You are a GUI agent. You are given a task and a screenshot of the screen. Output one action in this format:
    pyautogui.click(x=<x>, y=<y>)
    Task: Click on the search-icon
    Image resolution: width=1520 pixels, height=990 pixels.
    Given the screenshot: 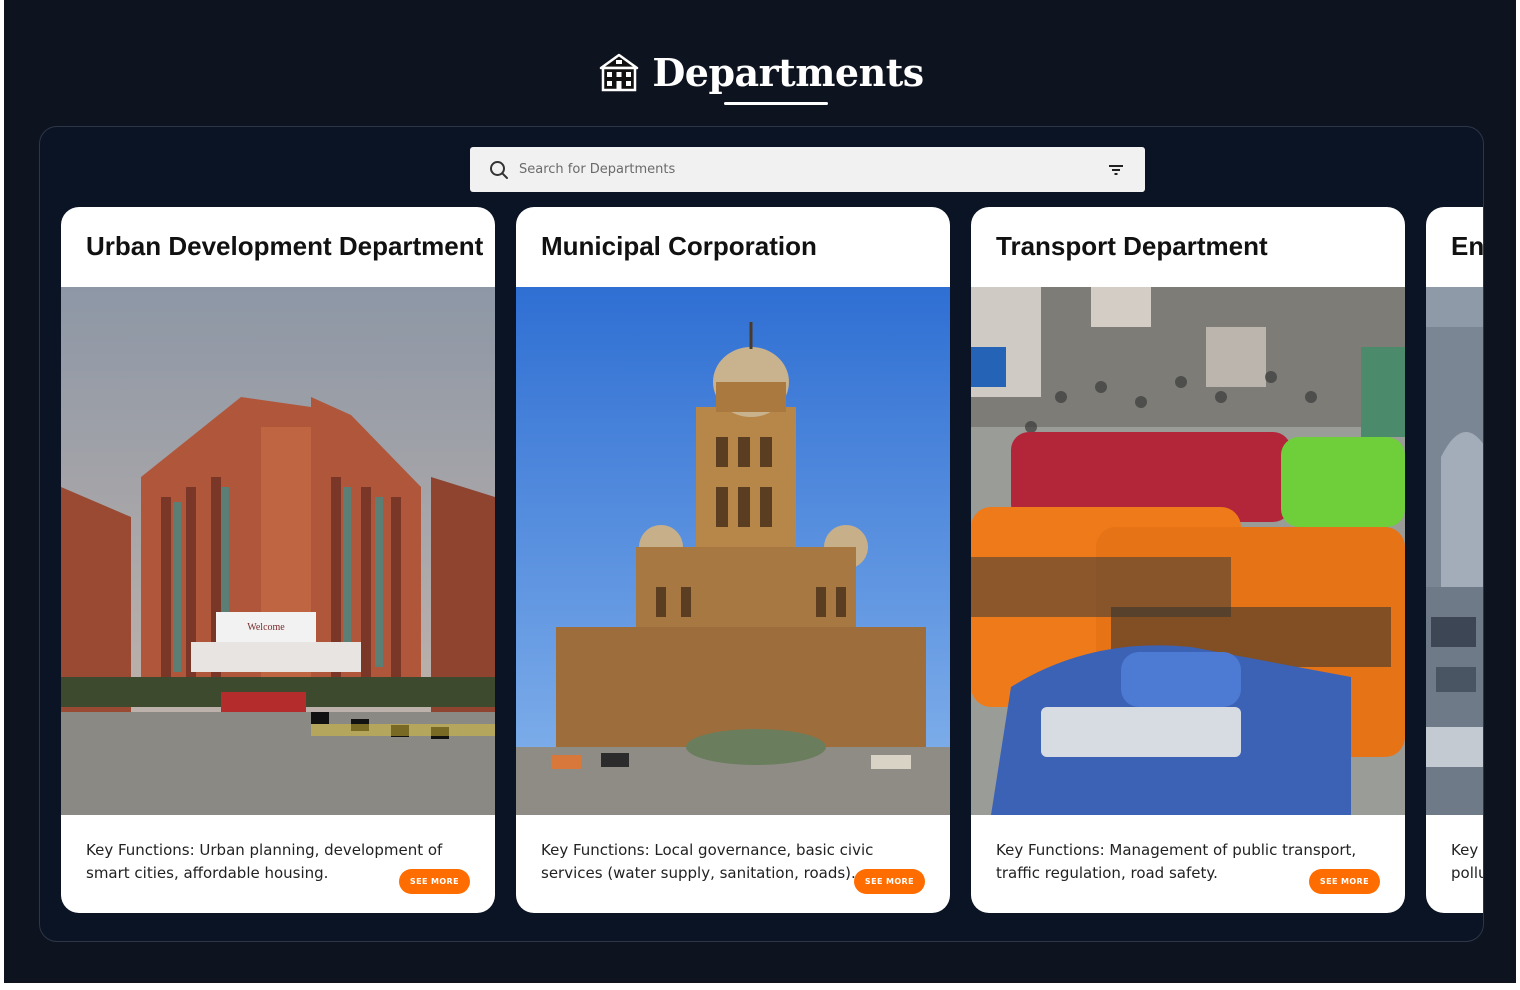 What is the action you would take?
    pyautogui.click(x=499, y=170)
    